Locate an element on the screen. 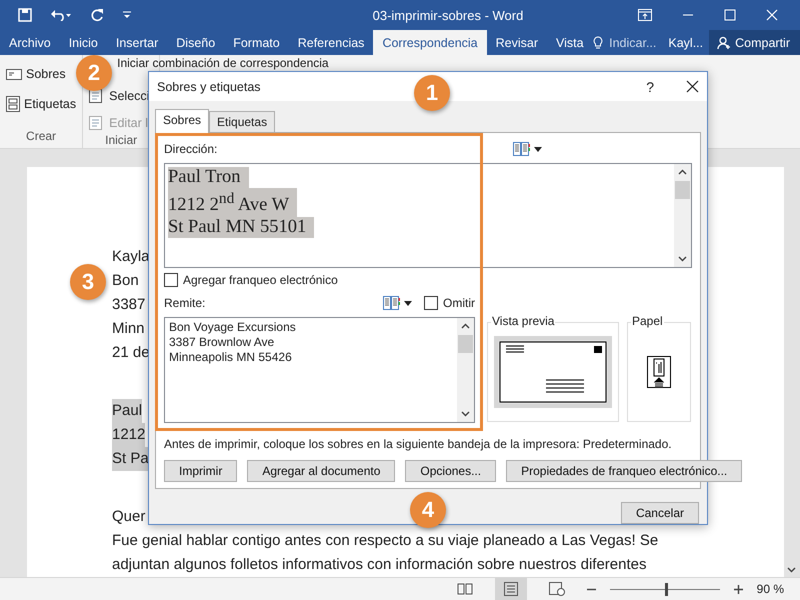 The image size is (800, 600). ribbon-tab: Insertar is located at coordinates (137, 42).